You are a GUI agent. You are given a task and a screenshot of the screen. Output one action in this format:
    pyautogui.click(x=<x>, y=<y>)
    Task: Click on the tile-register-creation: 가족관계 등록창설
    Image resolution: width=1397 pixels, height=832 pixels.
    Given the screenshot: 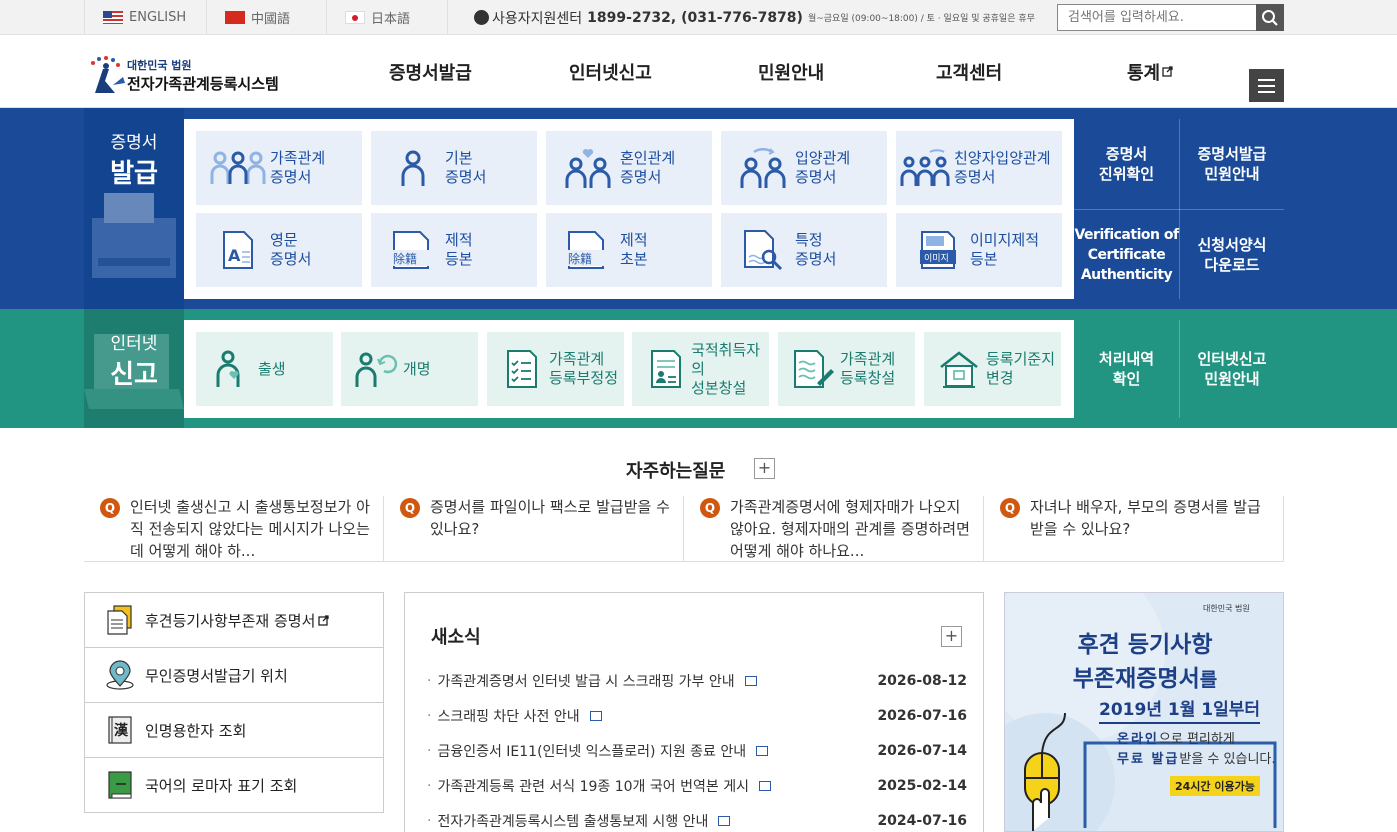 What is the action you would take?
    pyautogui.click(x=846, y=369)
    